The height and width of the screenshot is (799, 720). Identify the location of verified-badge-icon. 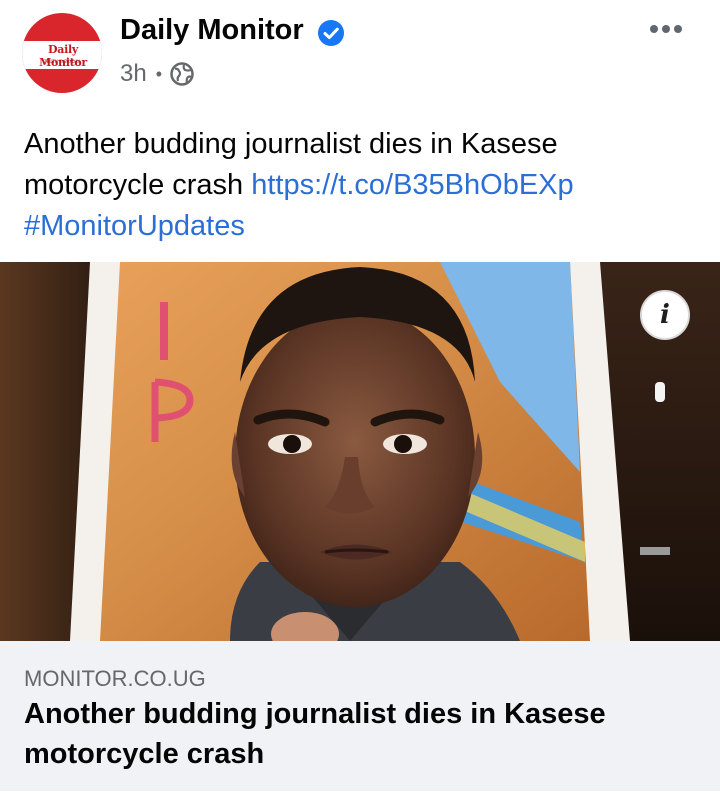
(331, 33).